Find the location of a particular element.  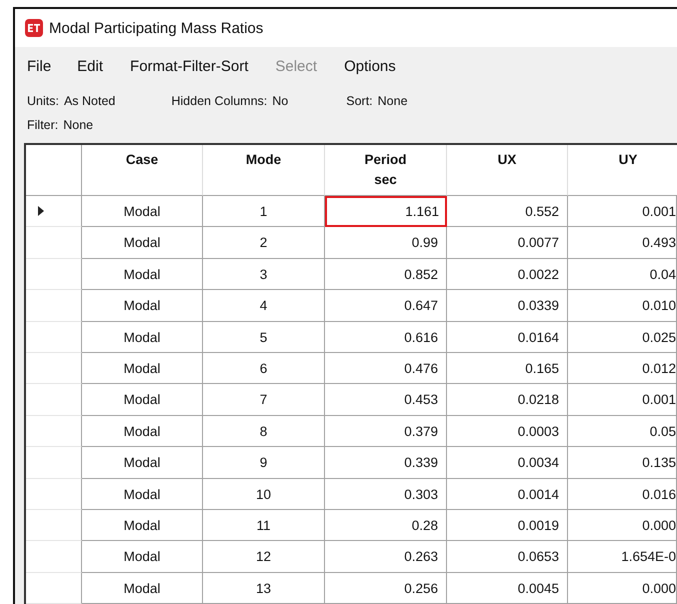

table-cell: 0.256 is located at coordinates (386, 588).